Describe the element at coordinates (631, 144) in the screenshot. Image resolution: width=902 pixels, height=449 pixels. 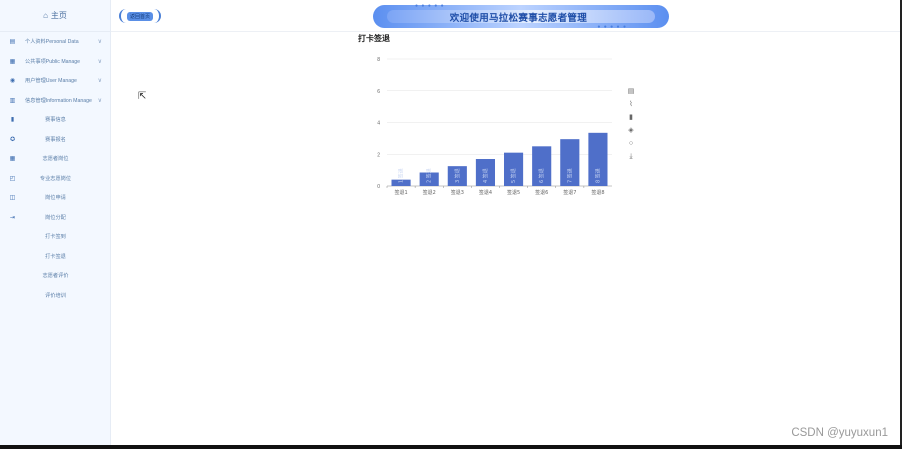
I see `restore-icon: ○` at that location.